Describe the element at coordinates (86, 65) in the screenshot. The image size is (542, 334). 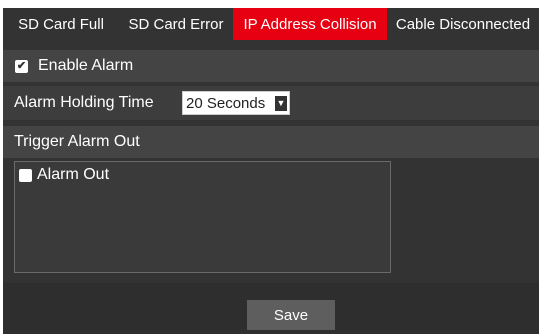
I see `enable-alarm-label: Enable Alarm` at that location.